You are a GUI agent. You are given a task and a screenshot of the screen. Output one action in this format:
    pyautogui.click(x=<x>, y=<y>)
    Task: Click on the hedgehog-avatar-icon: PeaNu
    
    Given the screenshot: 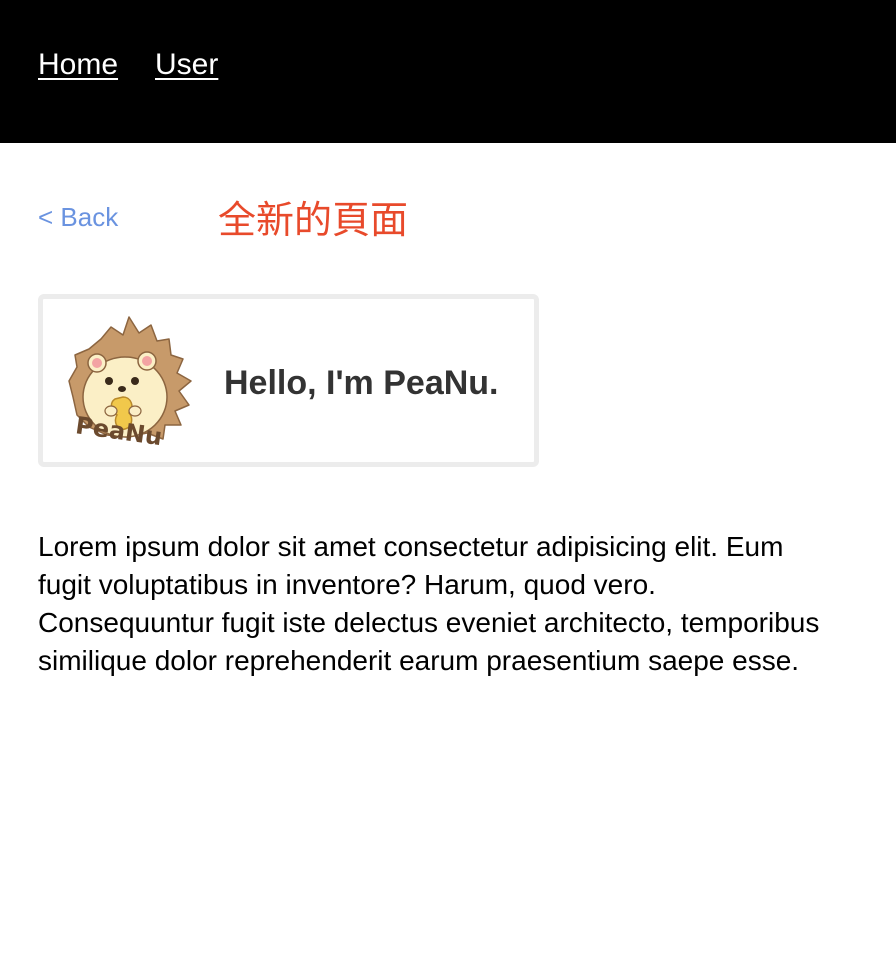 What is the action you would take?
    pyautogui.click(x=130, y=381)
    